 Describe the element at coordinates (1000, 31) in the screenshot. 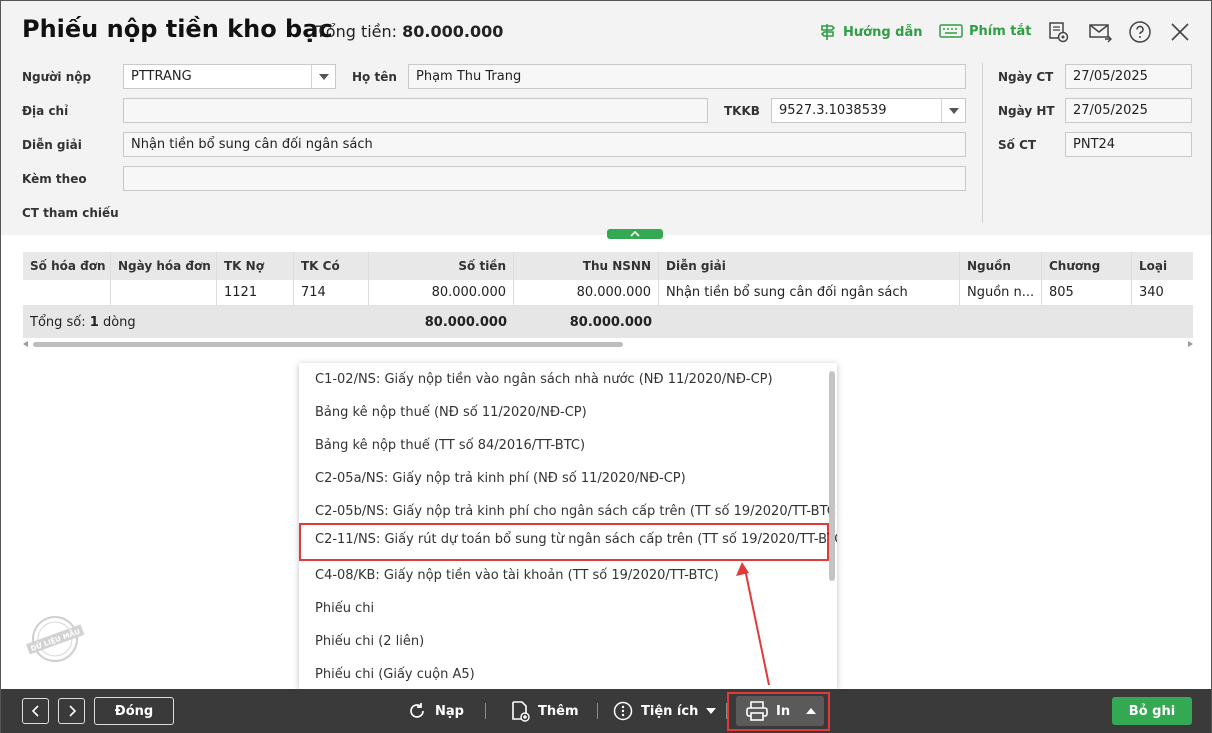

I see `shortcut-label: Phím tắt` at that location.